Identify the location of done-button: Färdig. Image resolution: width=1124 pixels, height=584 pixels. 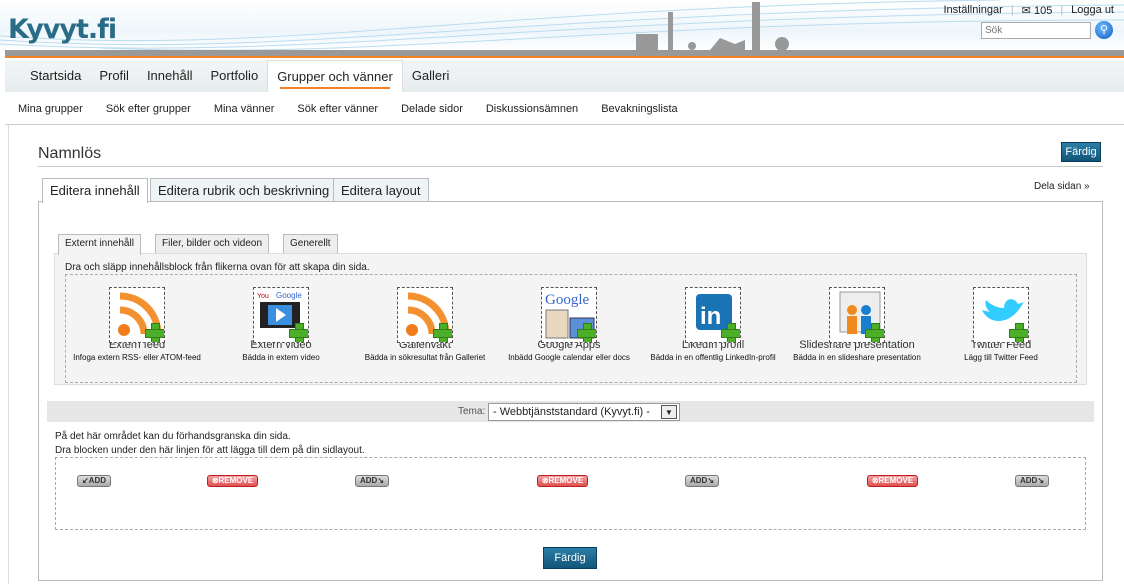
(1081, 152).